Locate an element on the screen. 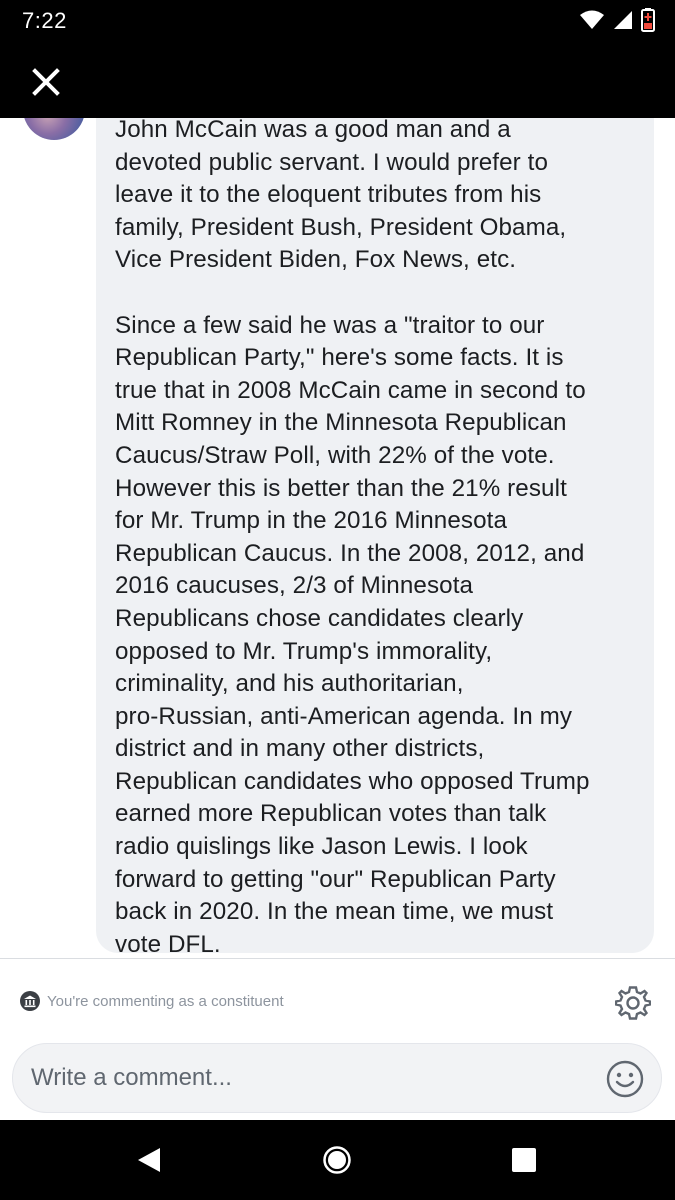 This screenshot has width=675, height=1200. avatar is located at coordinates (54, 129).